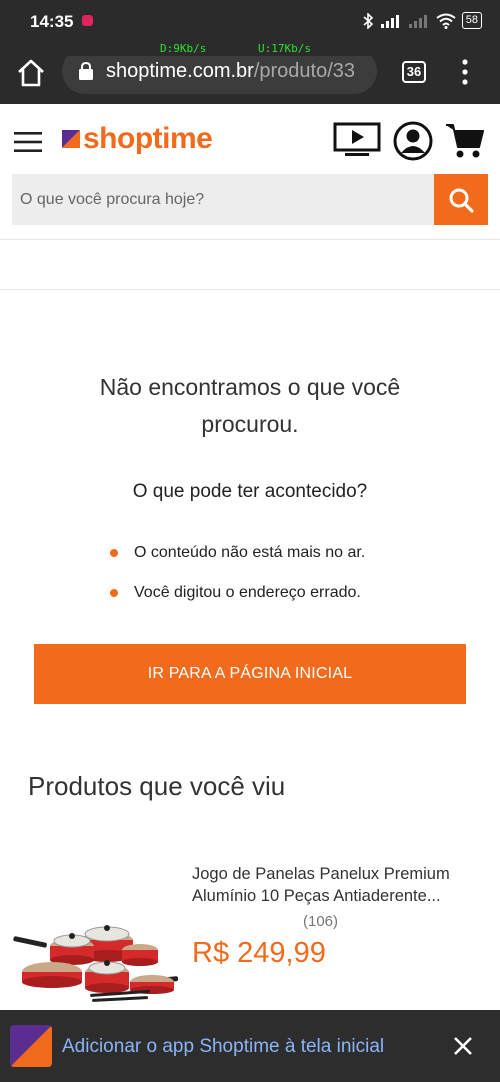 The width and height of the screenshot is (500, 1082). Describe the element at coordinates (180, 70) in the screenshot. I see `url-host: shoptime.com.br` at that location.